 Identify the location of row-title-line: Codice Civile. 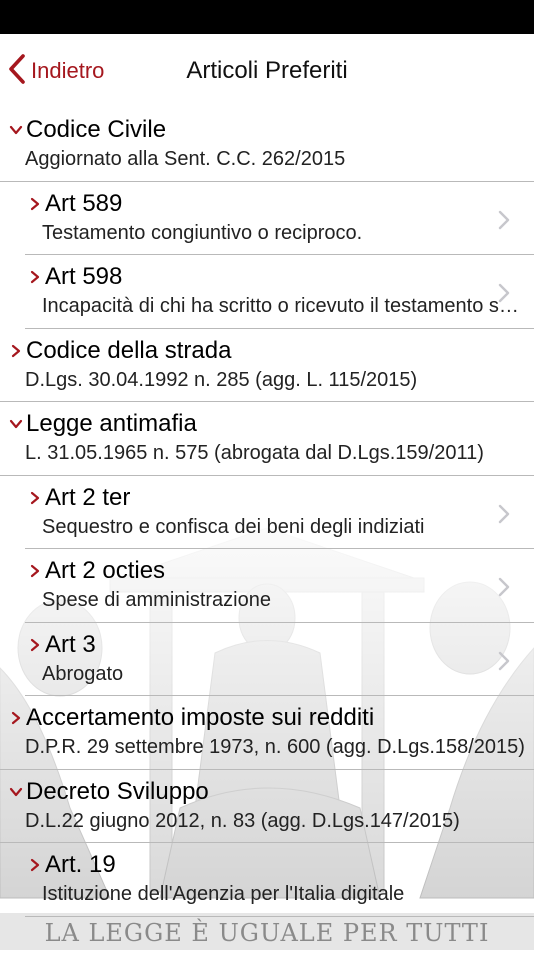
(87, 130).